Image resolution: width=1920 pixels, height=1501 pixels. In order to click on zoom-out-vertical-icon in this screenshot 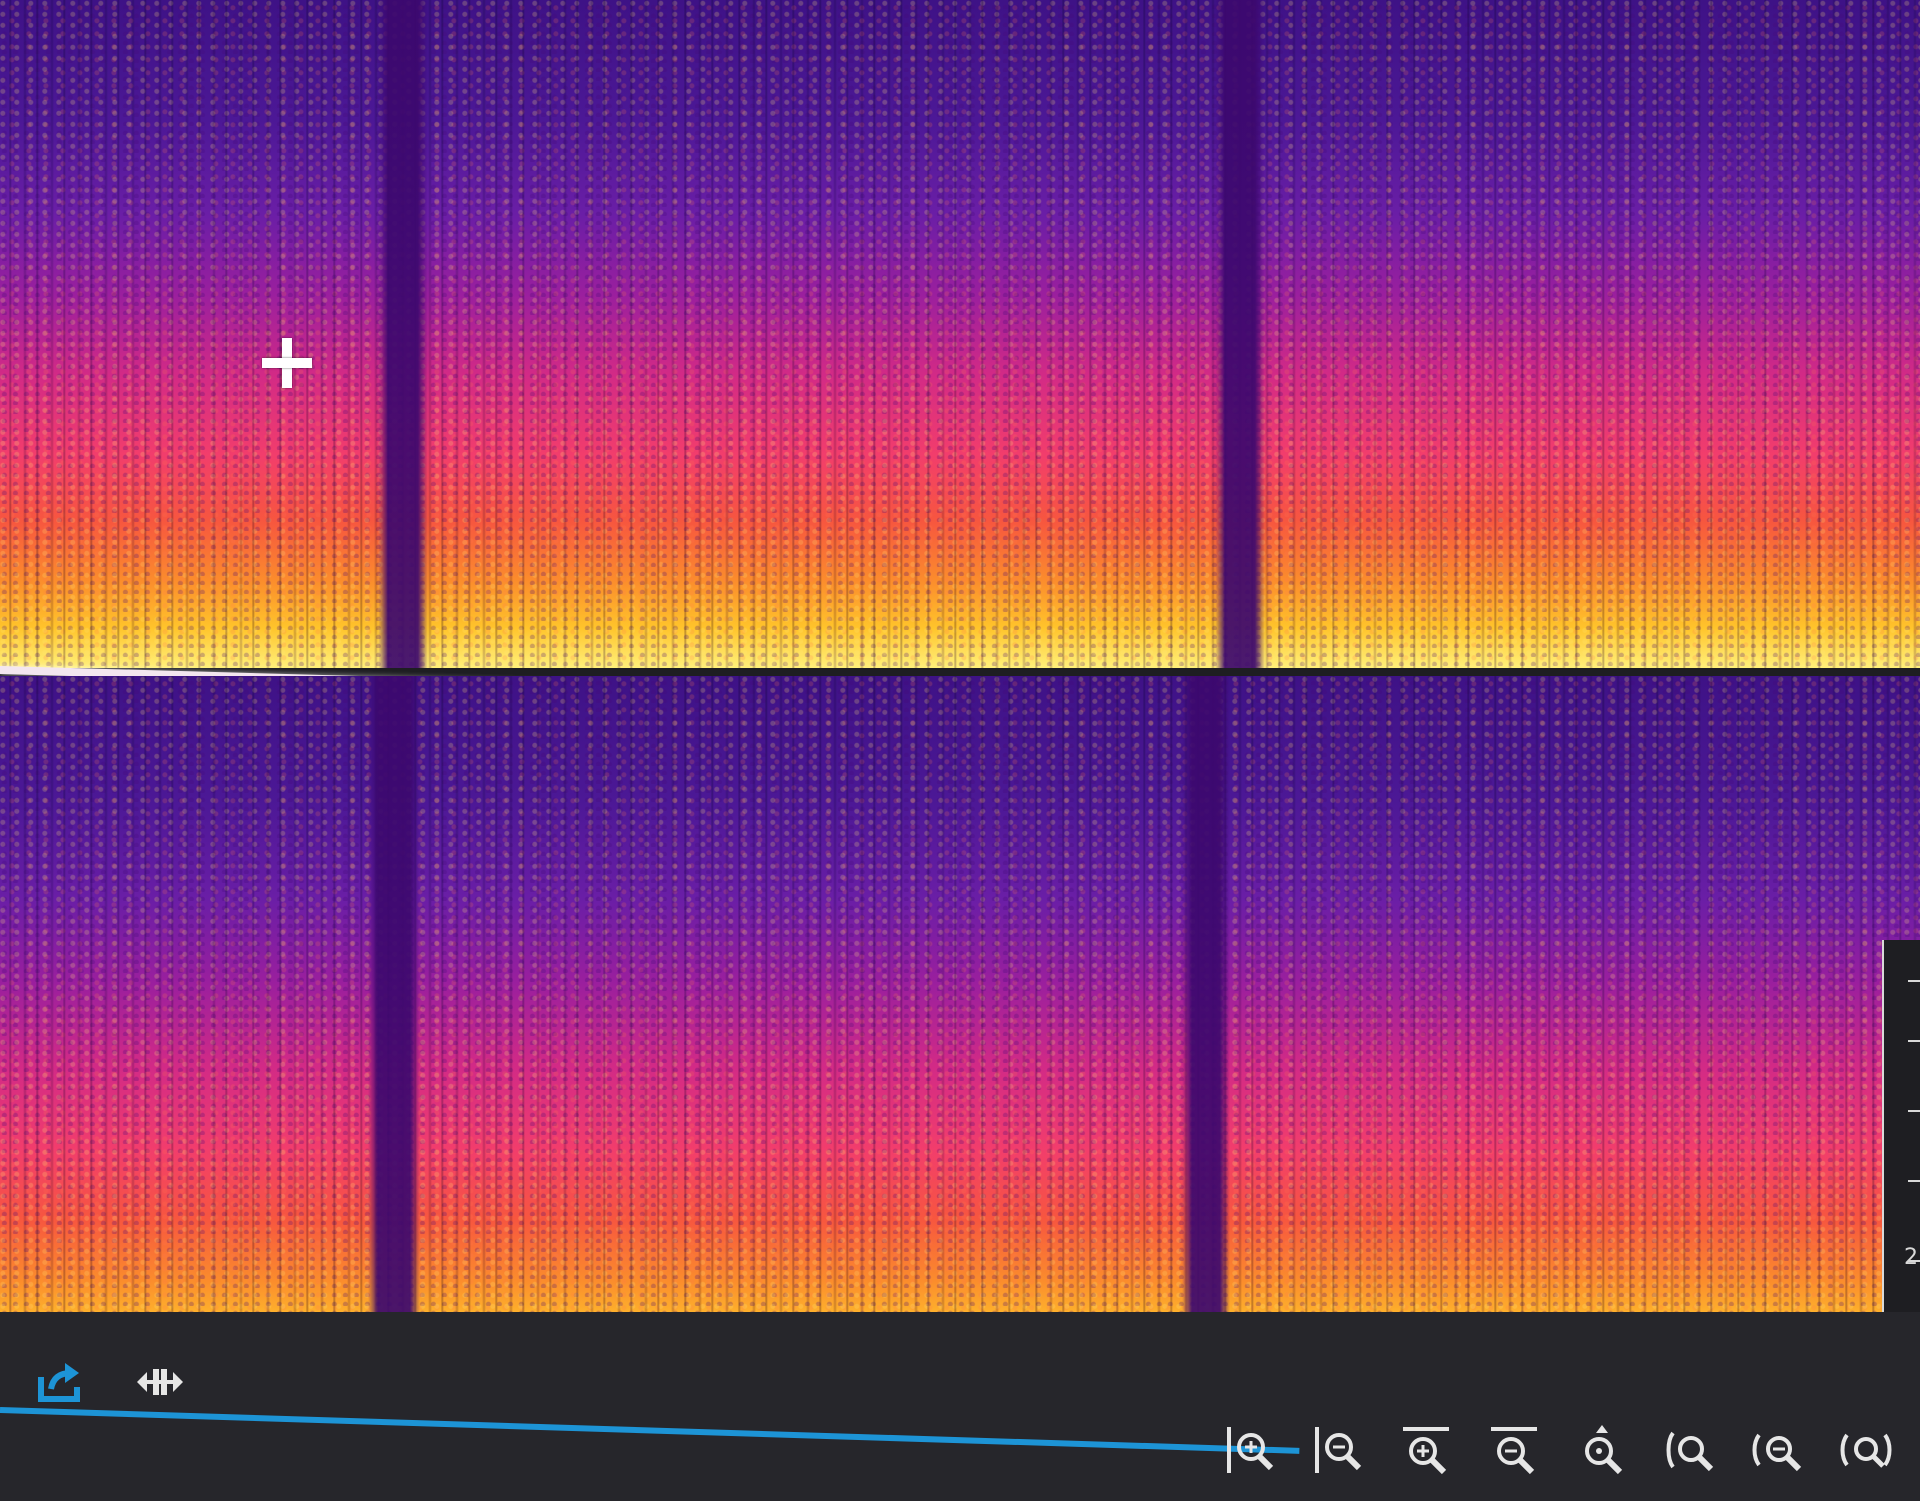, I will do `click(1338, 1450)`.